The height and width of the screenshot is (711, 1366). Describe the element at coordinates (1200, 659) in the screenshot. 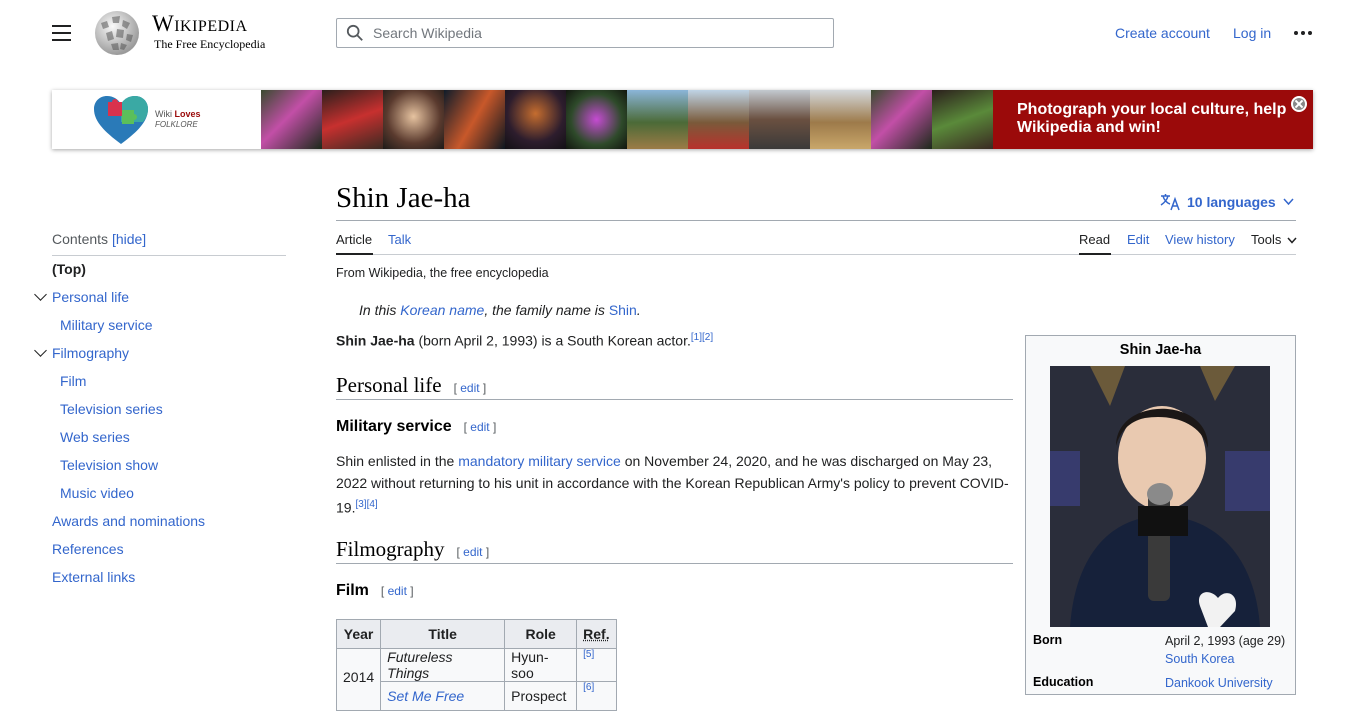

I see `birthplace-link: South Korea` at that location.